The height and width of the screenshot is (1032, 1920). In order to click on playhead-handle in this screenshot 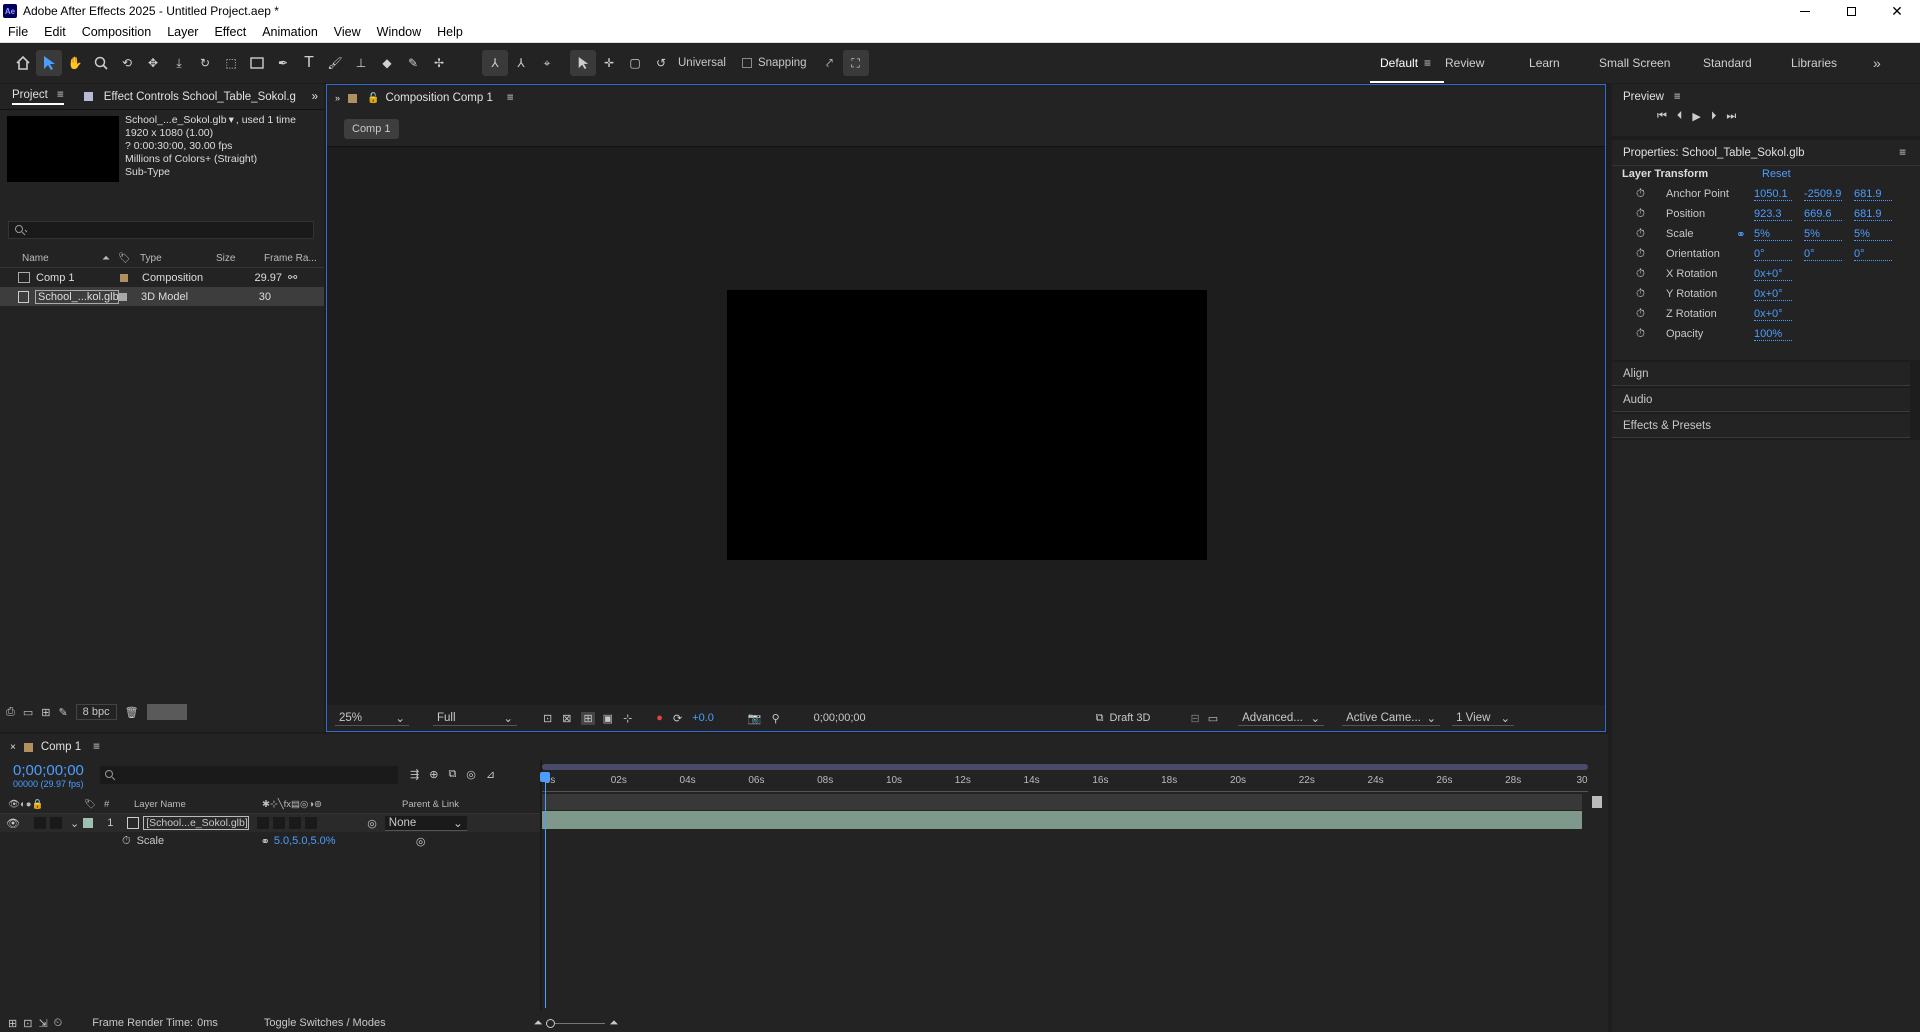, I will do `click(545, 777)`.